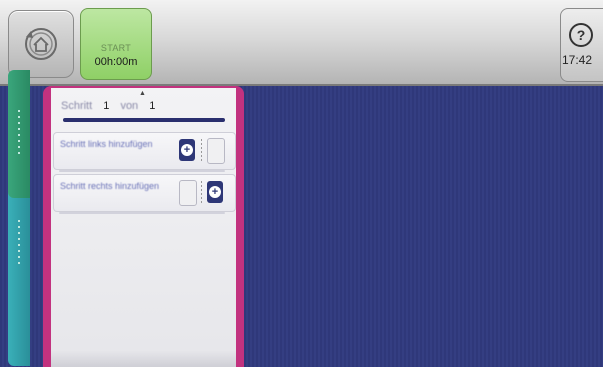 The height and width of the screenshot is (367, 603). Describe the element at coordinates (143, 359) in the screenshot. I see `panel-footer` at that location.